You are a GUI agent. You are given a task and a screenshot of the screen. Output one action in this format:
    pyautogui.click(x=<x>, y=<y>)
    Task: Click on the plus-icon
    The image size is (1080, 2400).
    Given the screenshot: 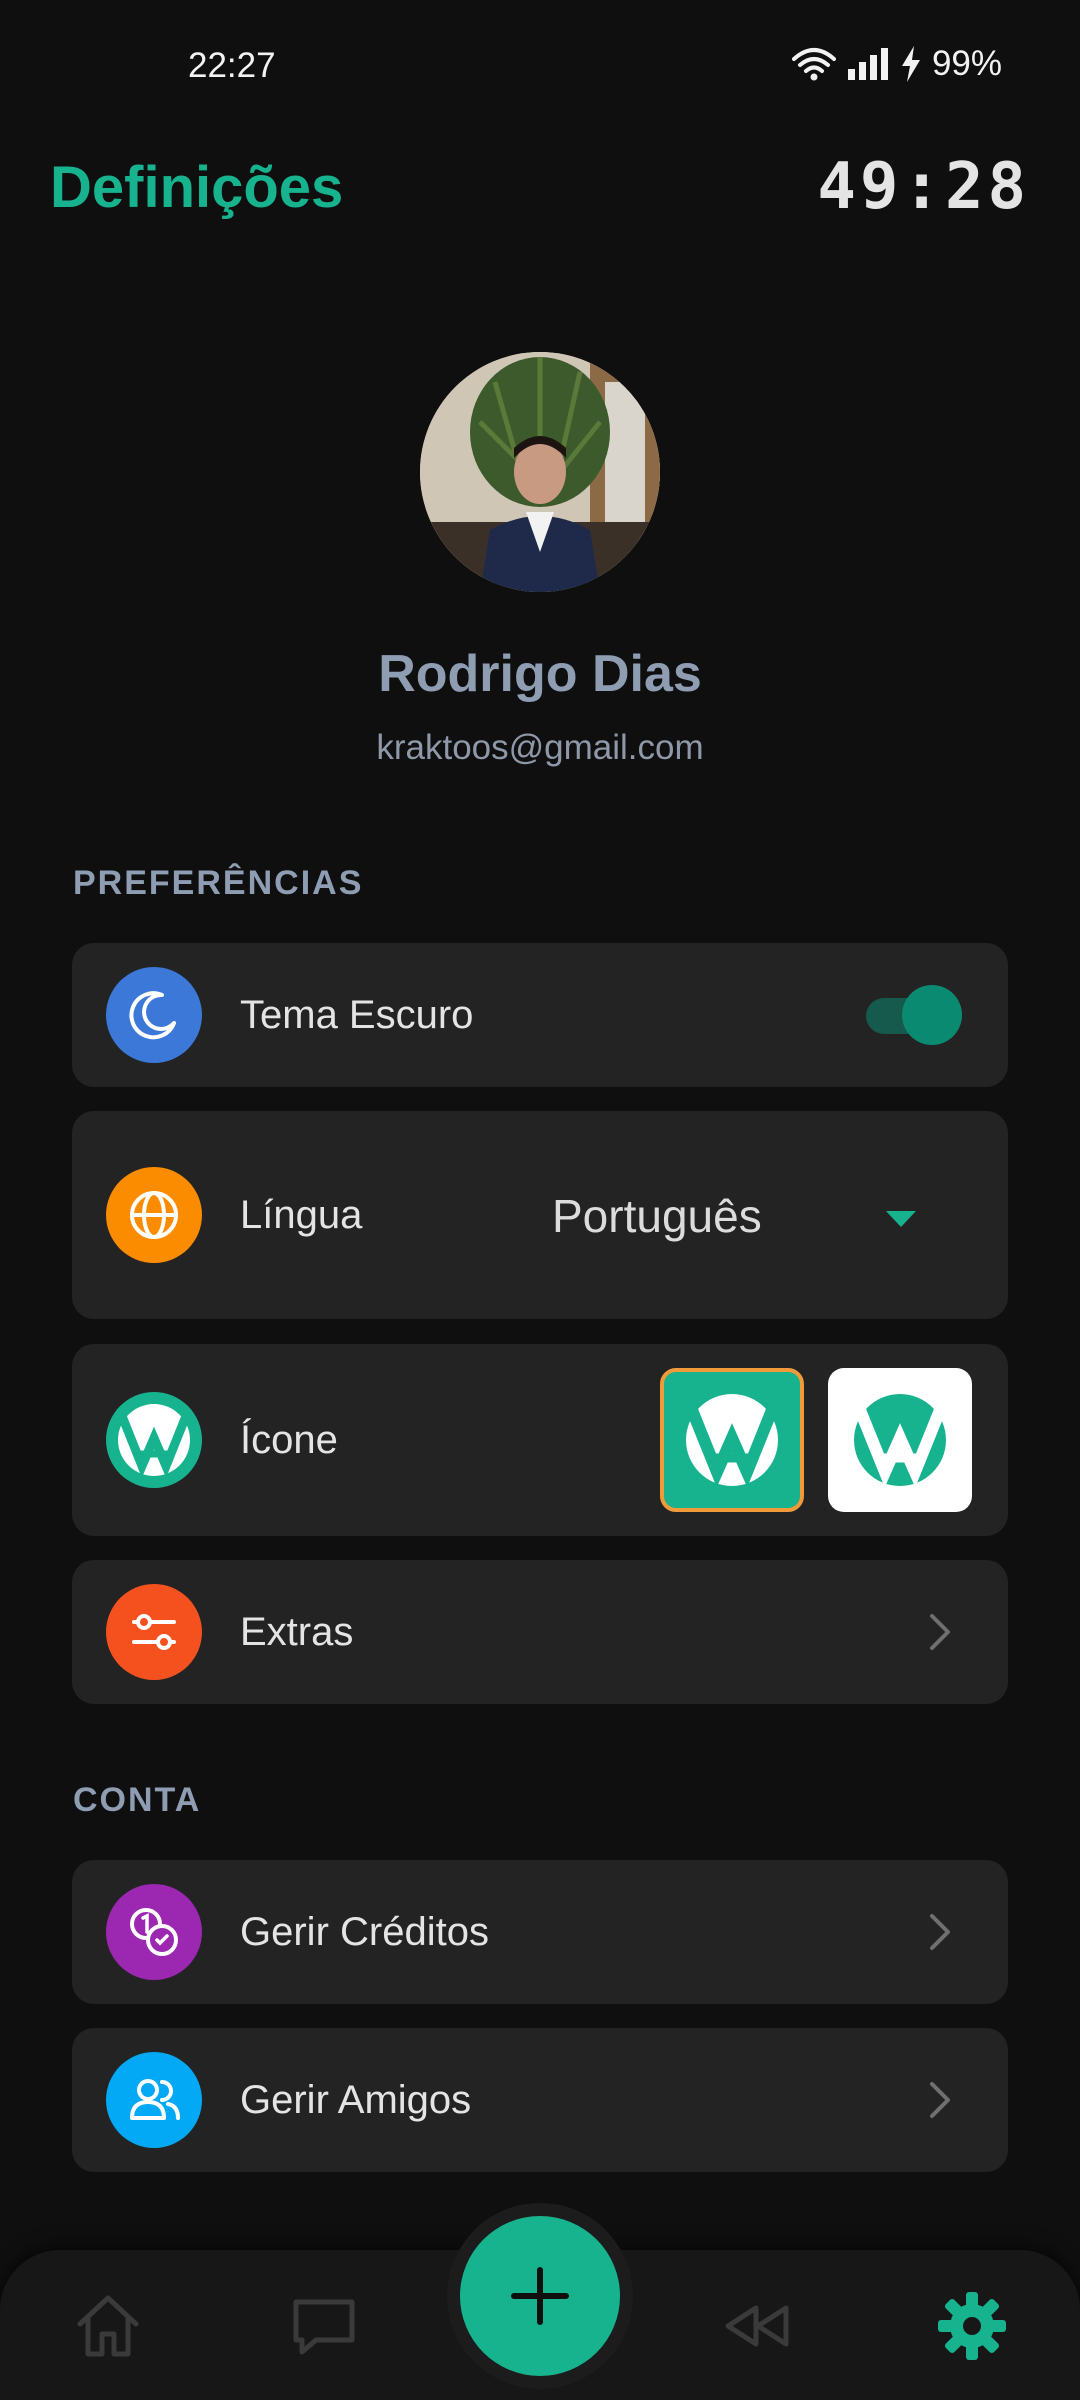 What is the action you would take?
    pyautogui.click(x=540, y=2296)
    